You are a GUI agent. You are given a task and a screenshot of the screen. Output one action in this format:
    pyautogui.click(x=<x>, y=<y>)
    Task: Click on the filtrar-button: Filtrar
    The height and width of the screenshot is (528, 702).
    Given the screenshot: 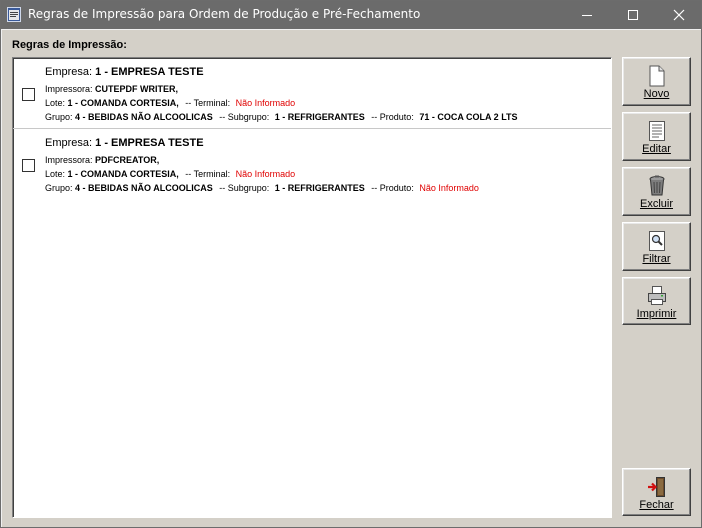 What is the action you would take?
    pyautogui.click(x=656, y=246)
    